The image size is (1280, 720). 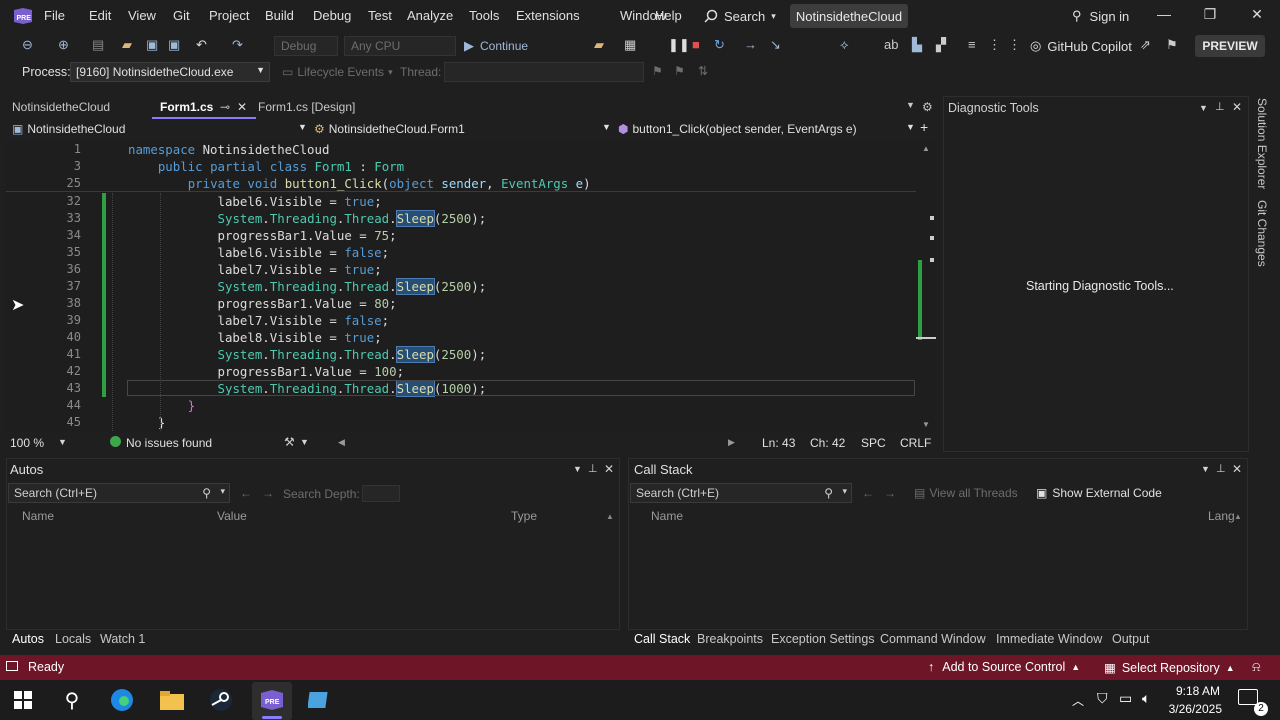 I want to click on clock-date: 3/26/2025, so click(x=1195, y=709).